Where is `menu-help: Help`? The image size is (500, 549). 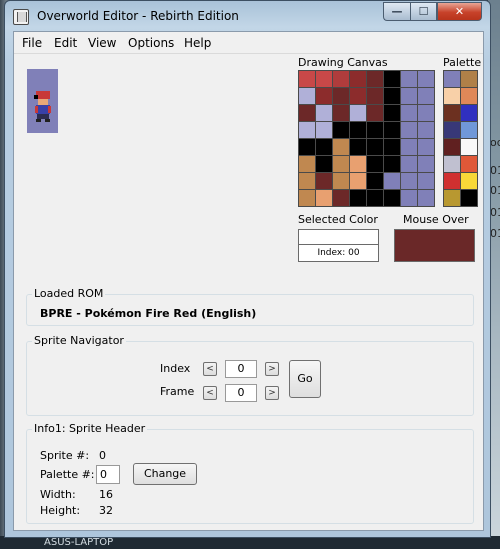
menu-help: Help is located at coordinates (197, 43).